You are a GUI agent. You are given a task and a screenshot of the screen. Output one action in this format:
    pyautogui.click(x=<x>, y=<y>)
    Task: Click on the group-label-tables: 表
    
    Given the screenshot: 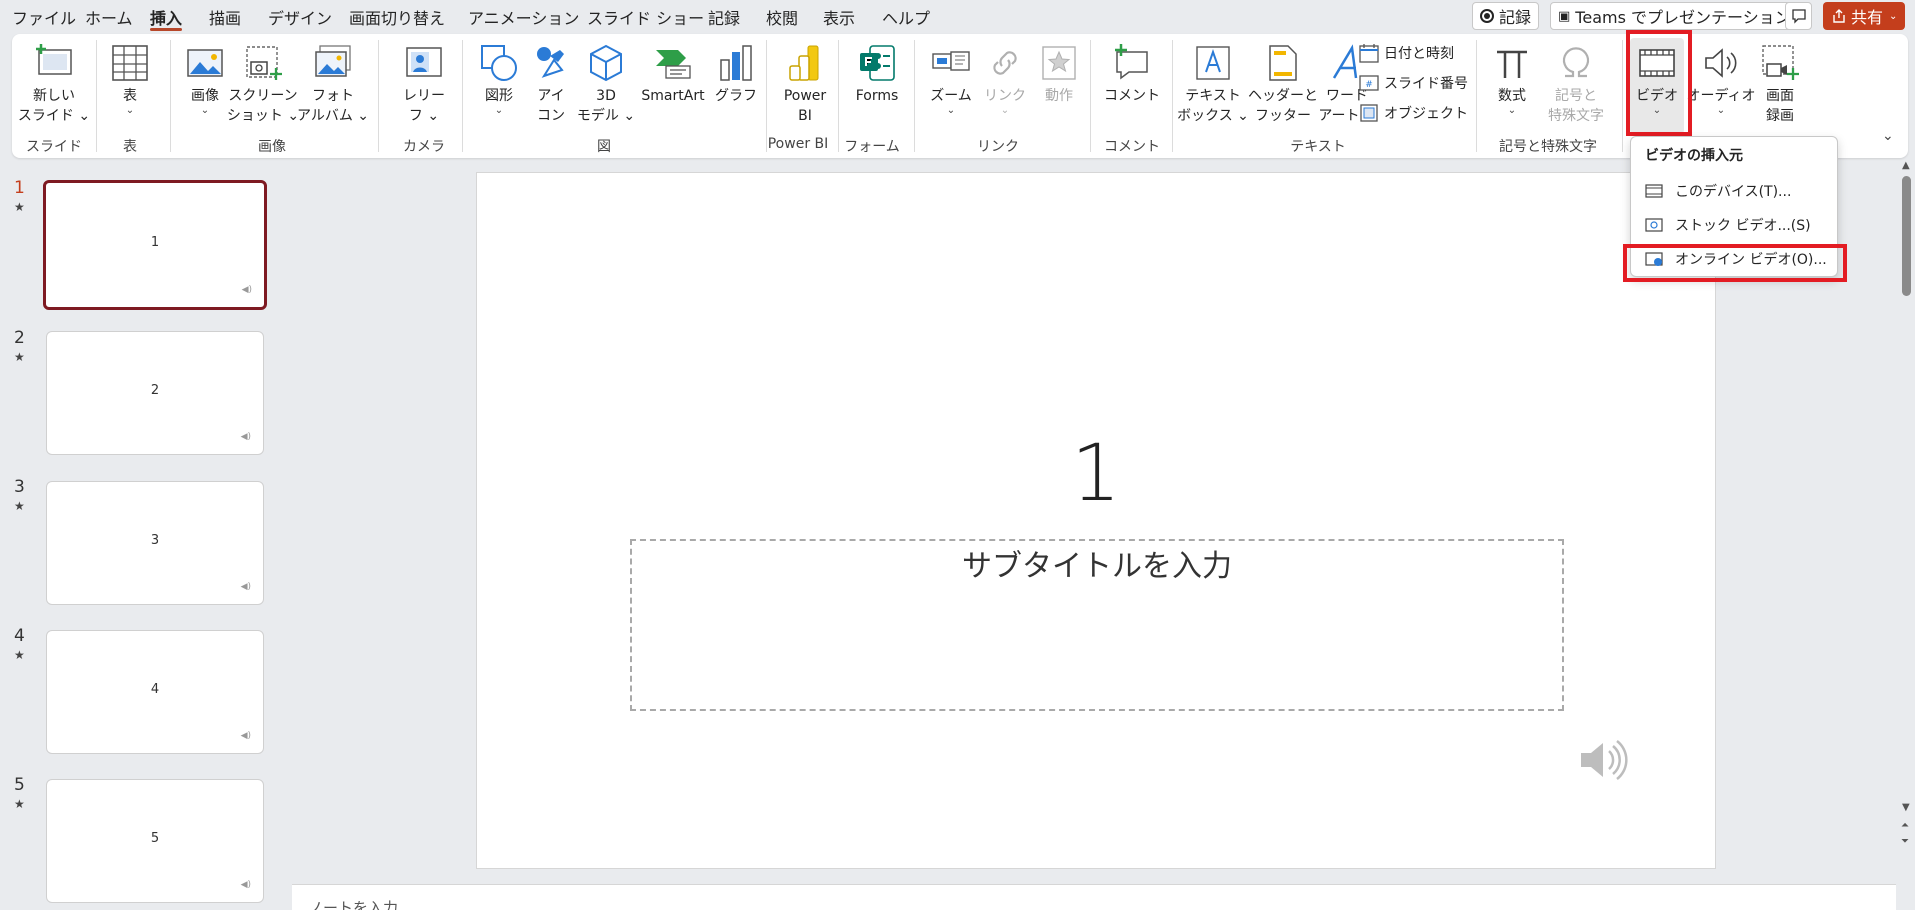 What is the action you would take?
    pyautogui.click(x=130, y=147)
    